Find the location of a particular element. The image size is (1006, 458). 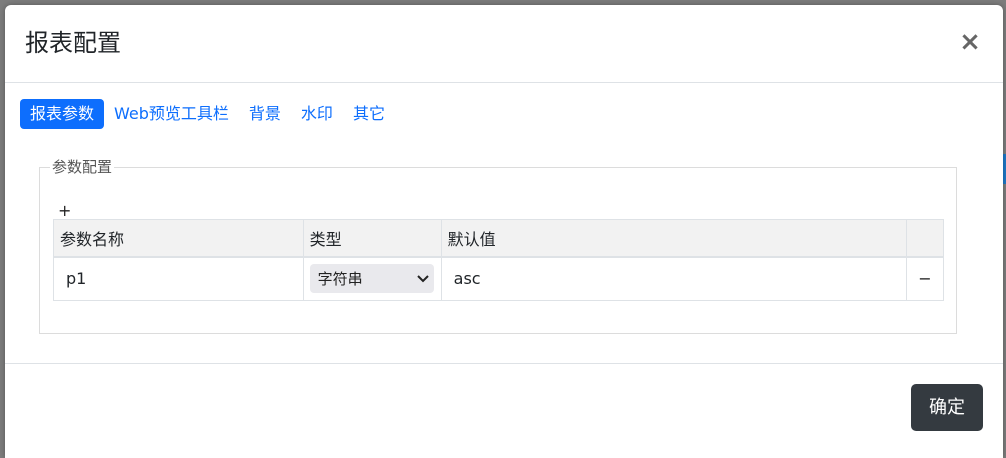

close-button: × is located at coordinates (970, 42).